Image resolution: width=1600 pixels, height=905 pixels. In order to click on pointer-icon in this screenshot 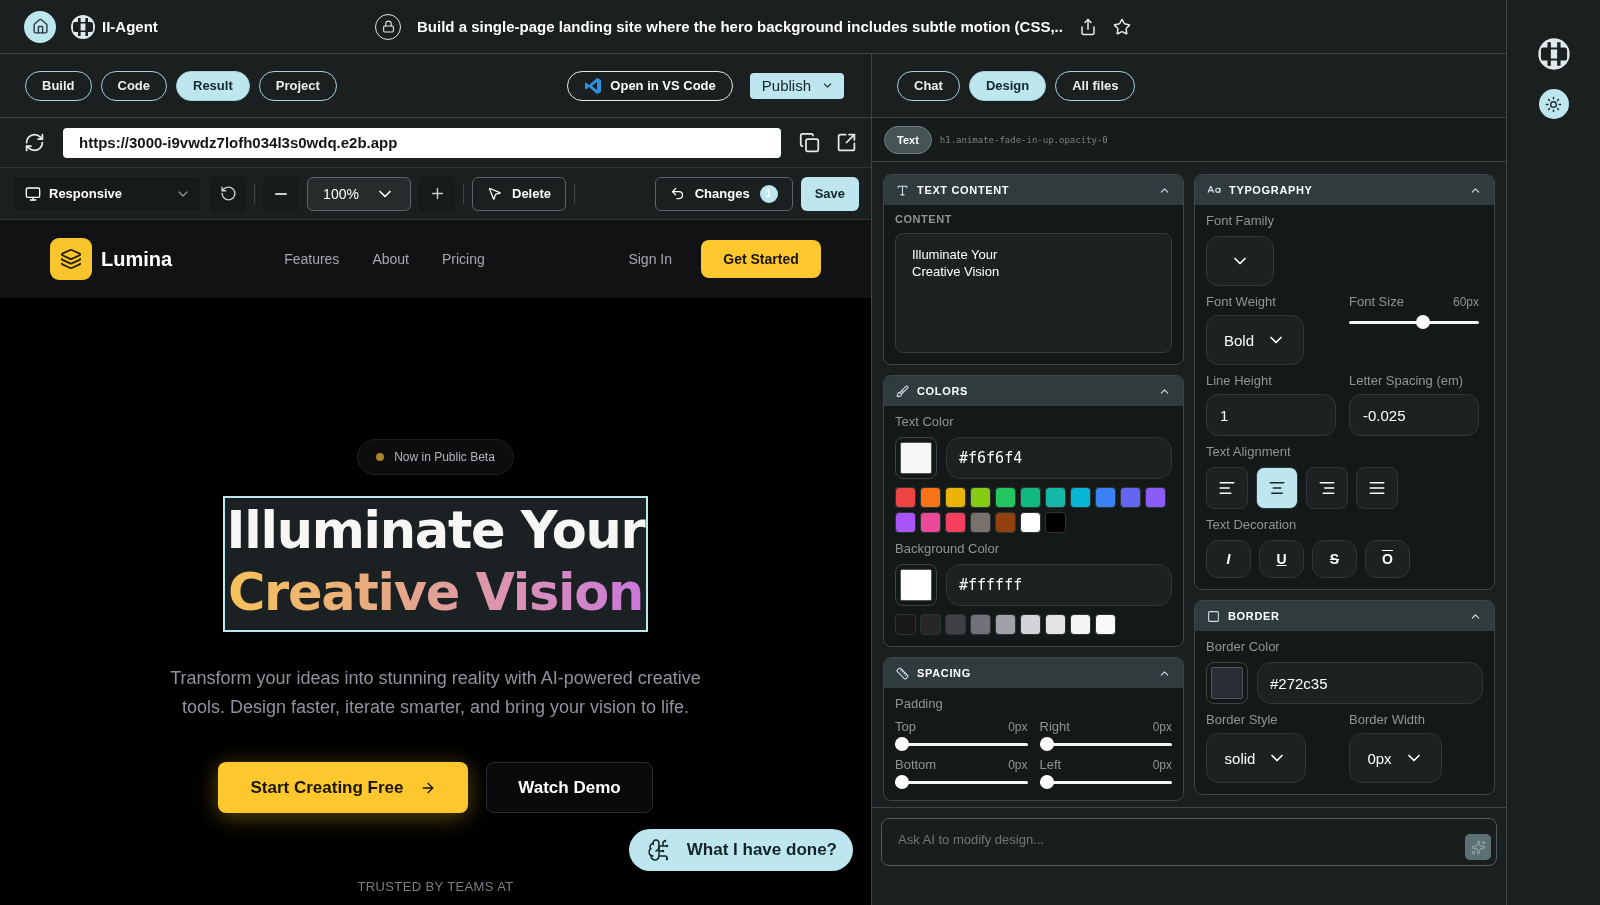, I will do `click(494, 193)`.